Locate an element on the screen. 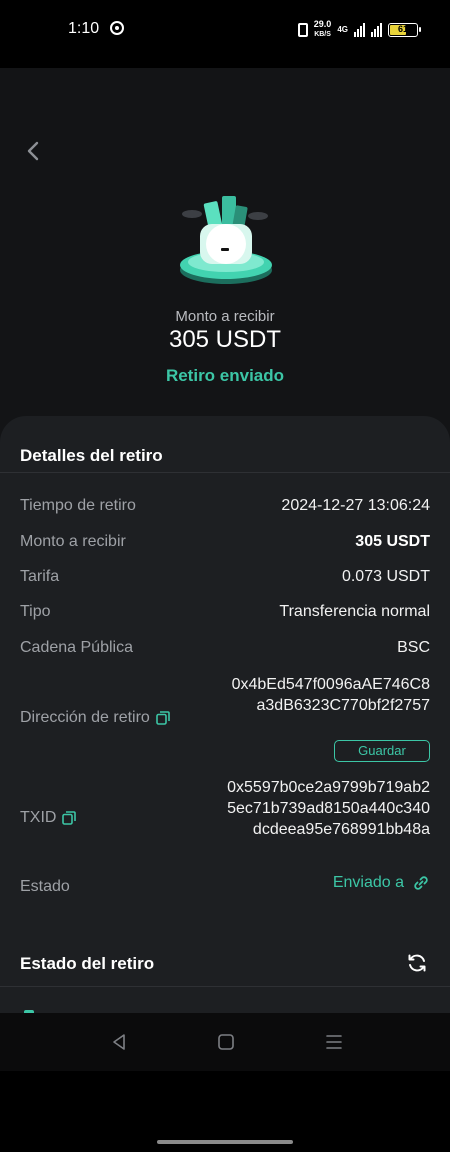  battery-level: 61 is located at coordinates (402, 28).